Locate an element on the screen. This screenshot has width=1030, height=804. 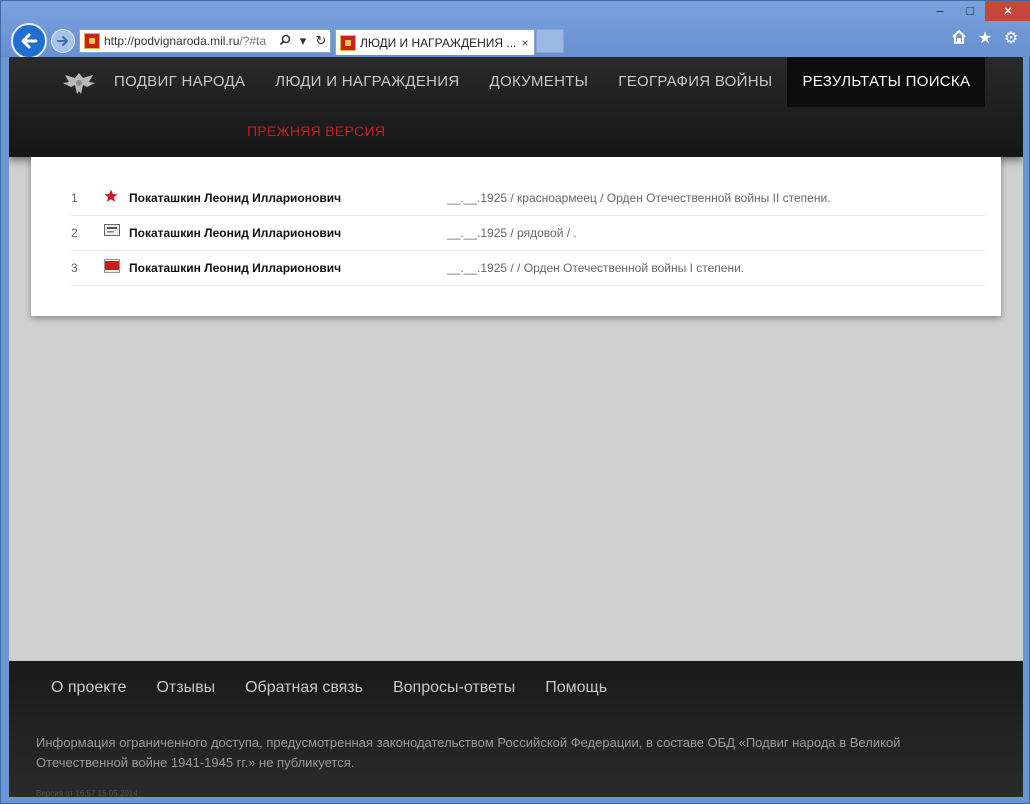
menu-item-documents: ДОКУМЕНТЫ is located at coordinates (539, 82).